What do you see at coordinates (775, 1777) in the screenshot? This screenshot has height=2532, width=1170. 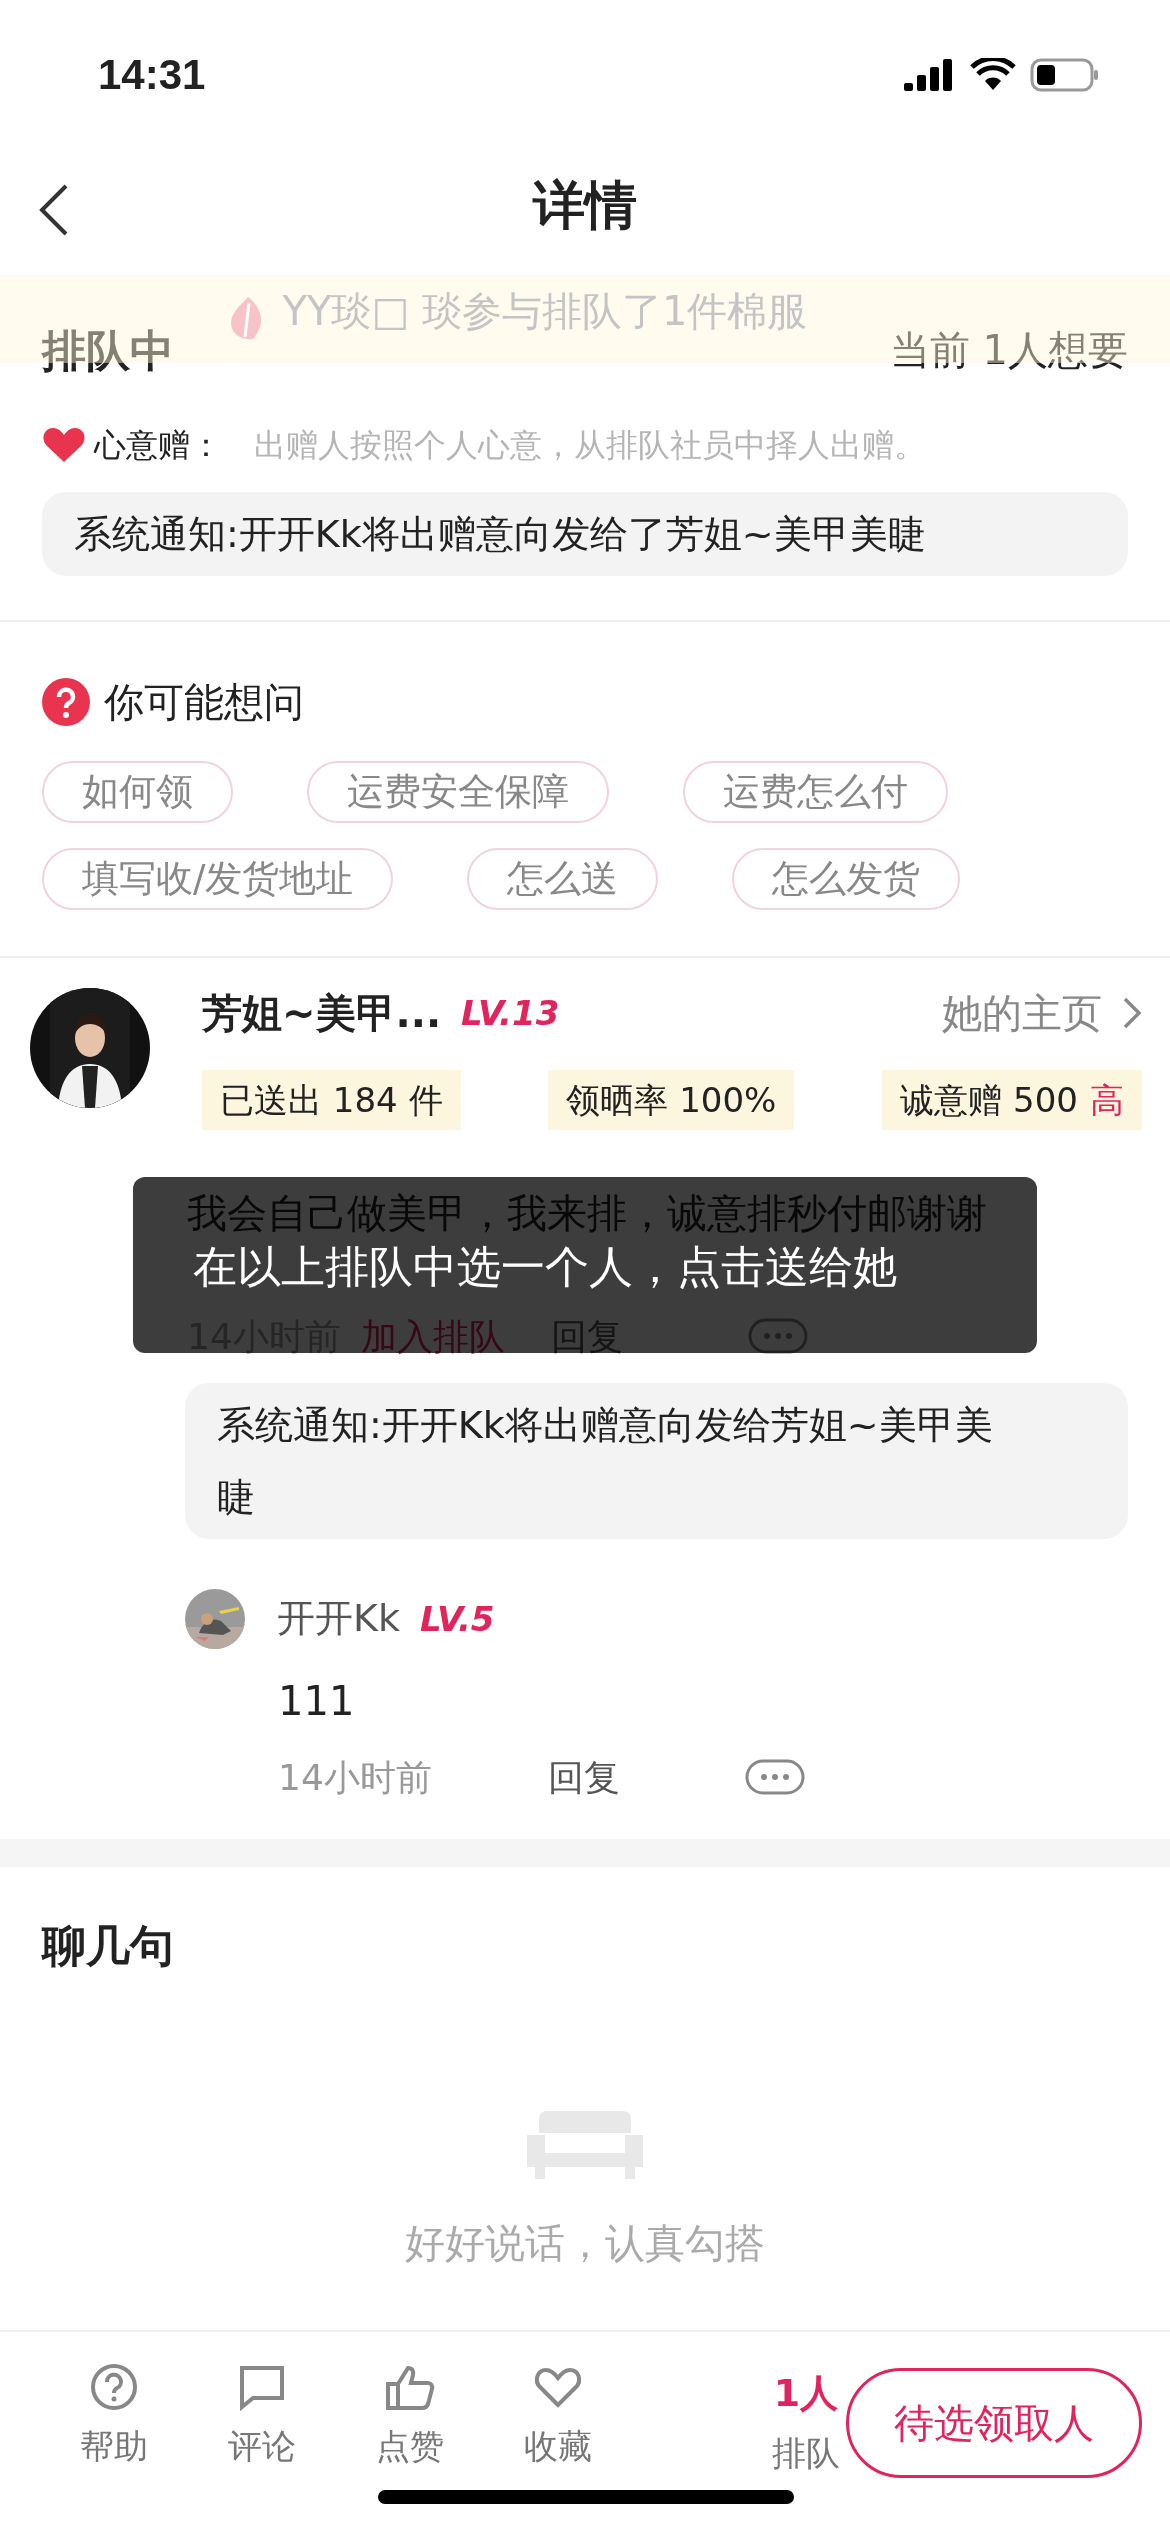 I see `more-icon` at bounding box center [775, 1777].